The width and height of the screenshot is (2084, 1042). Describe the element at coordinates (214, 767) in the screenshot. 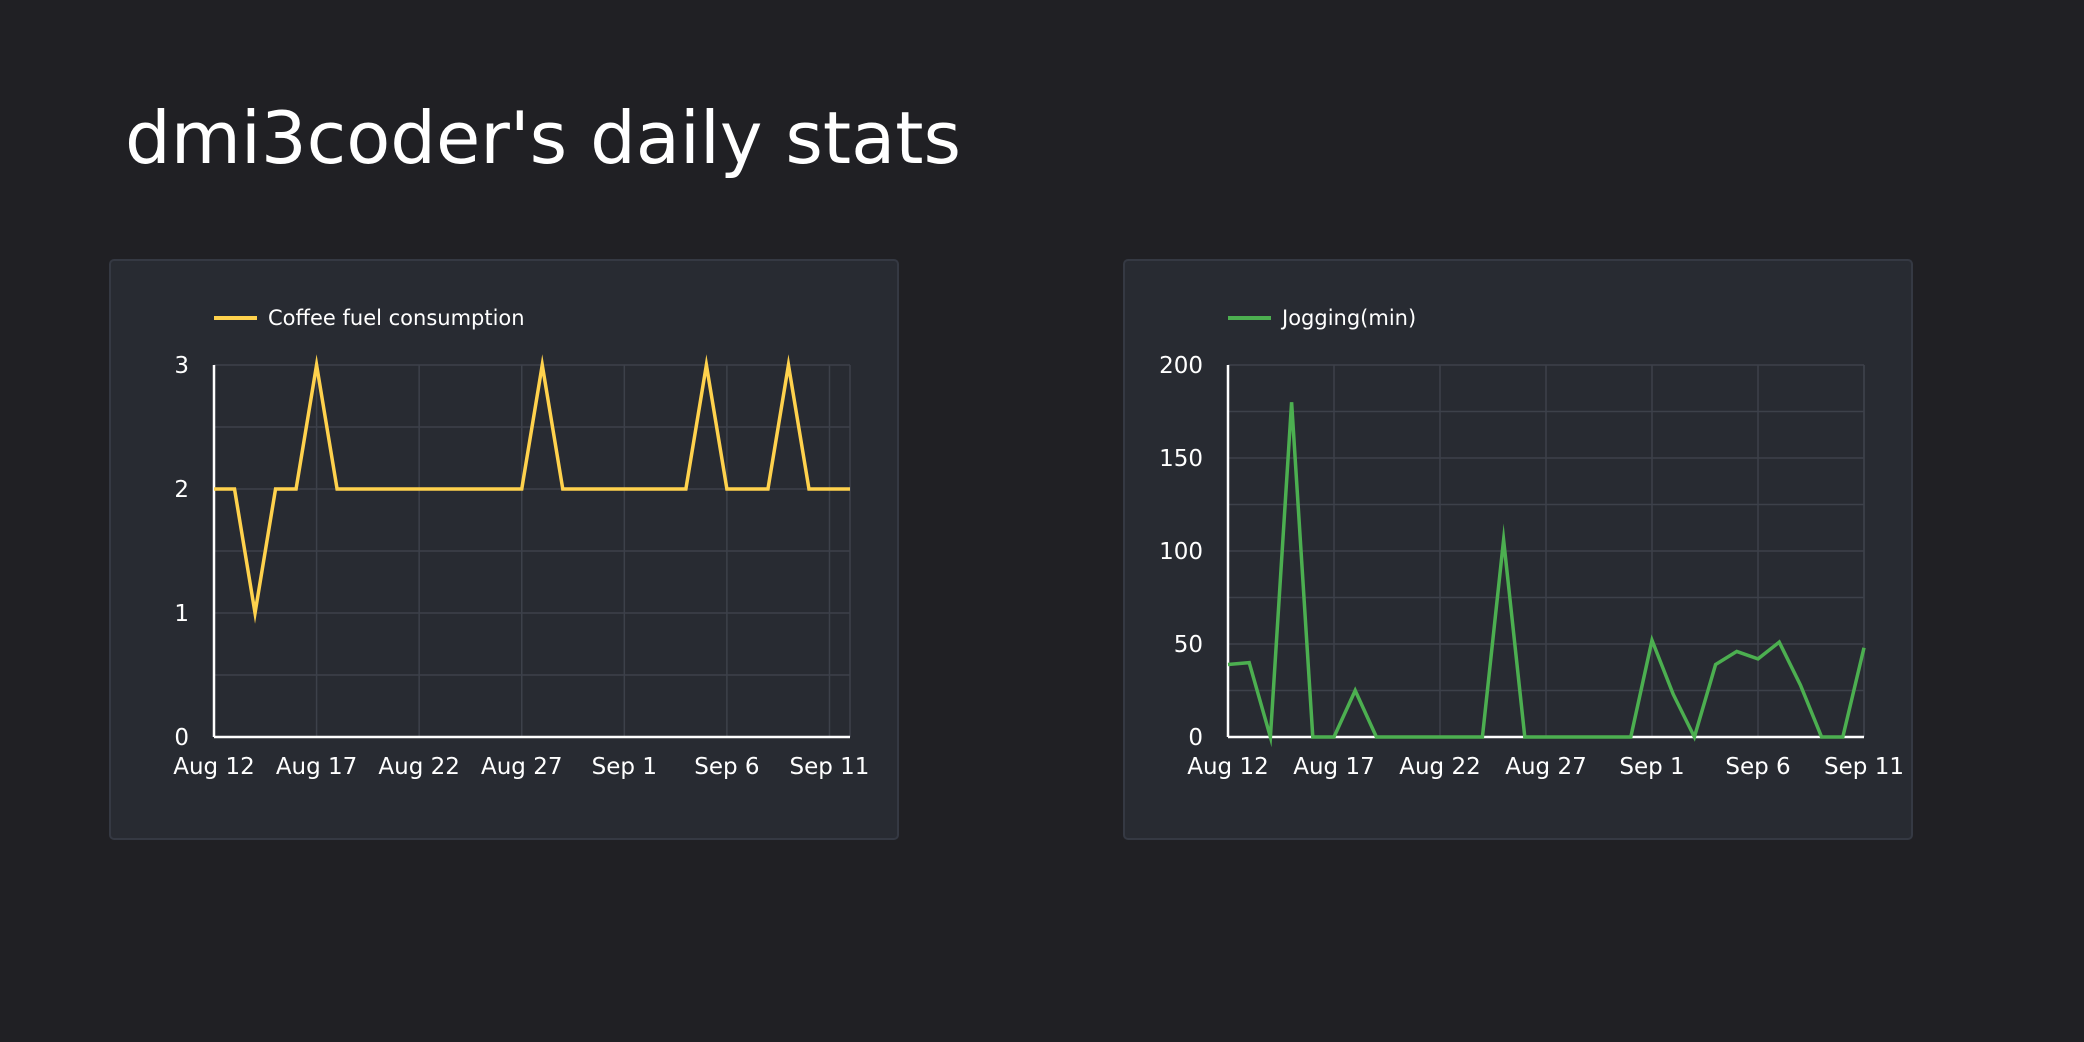

I see `coffee-x-tick-label: Aug 12` at that location.